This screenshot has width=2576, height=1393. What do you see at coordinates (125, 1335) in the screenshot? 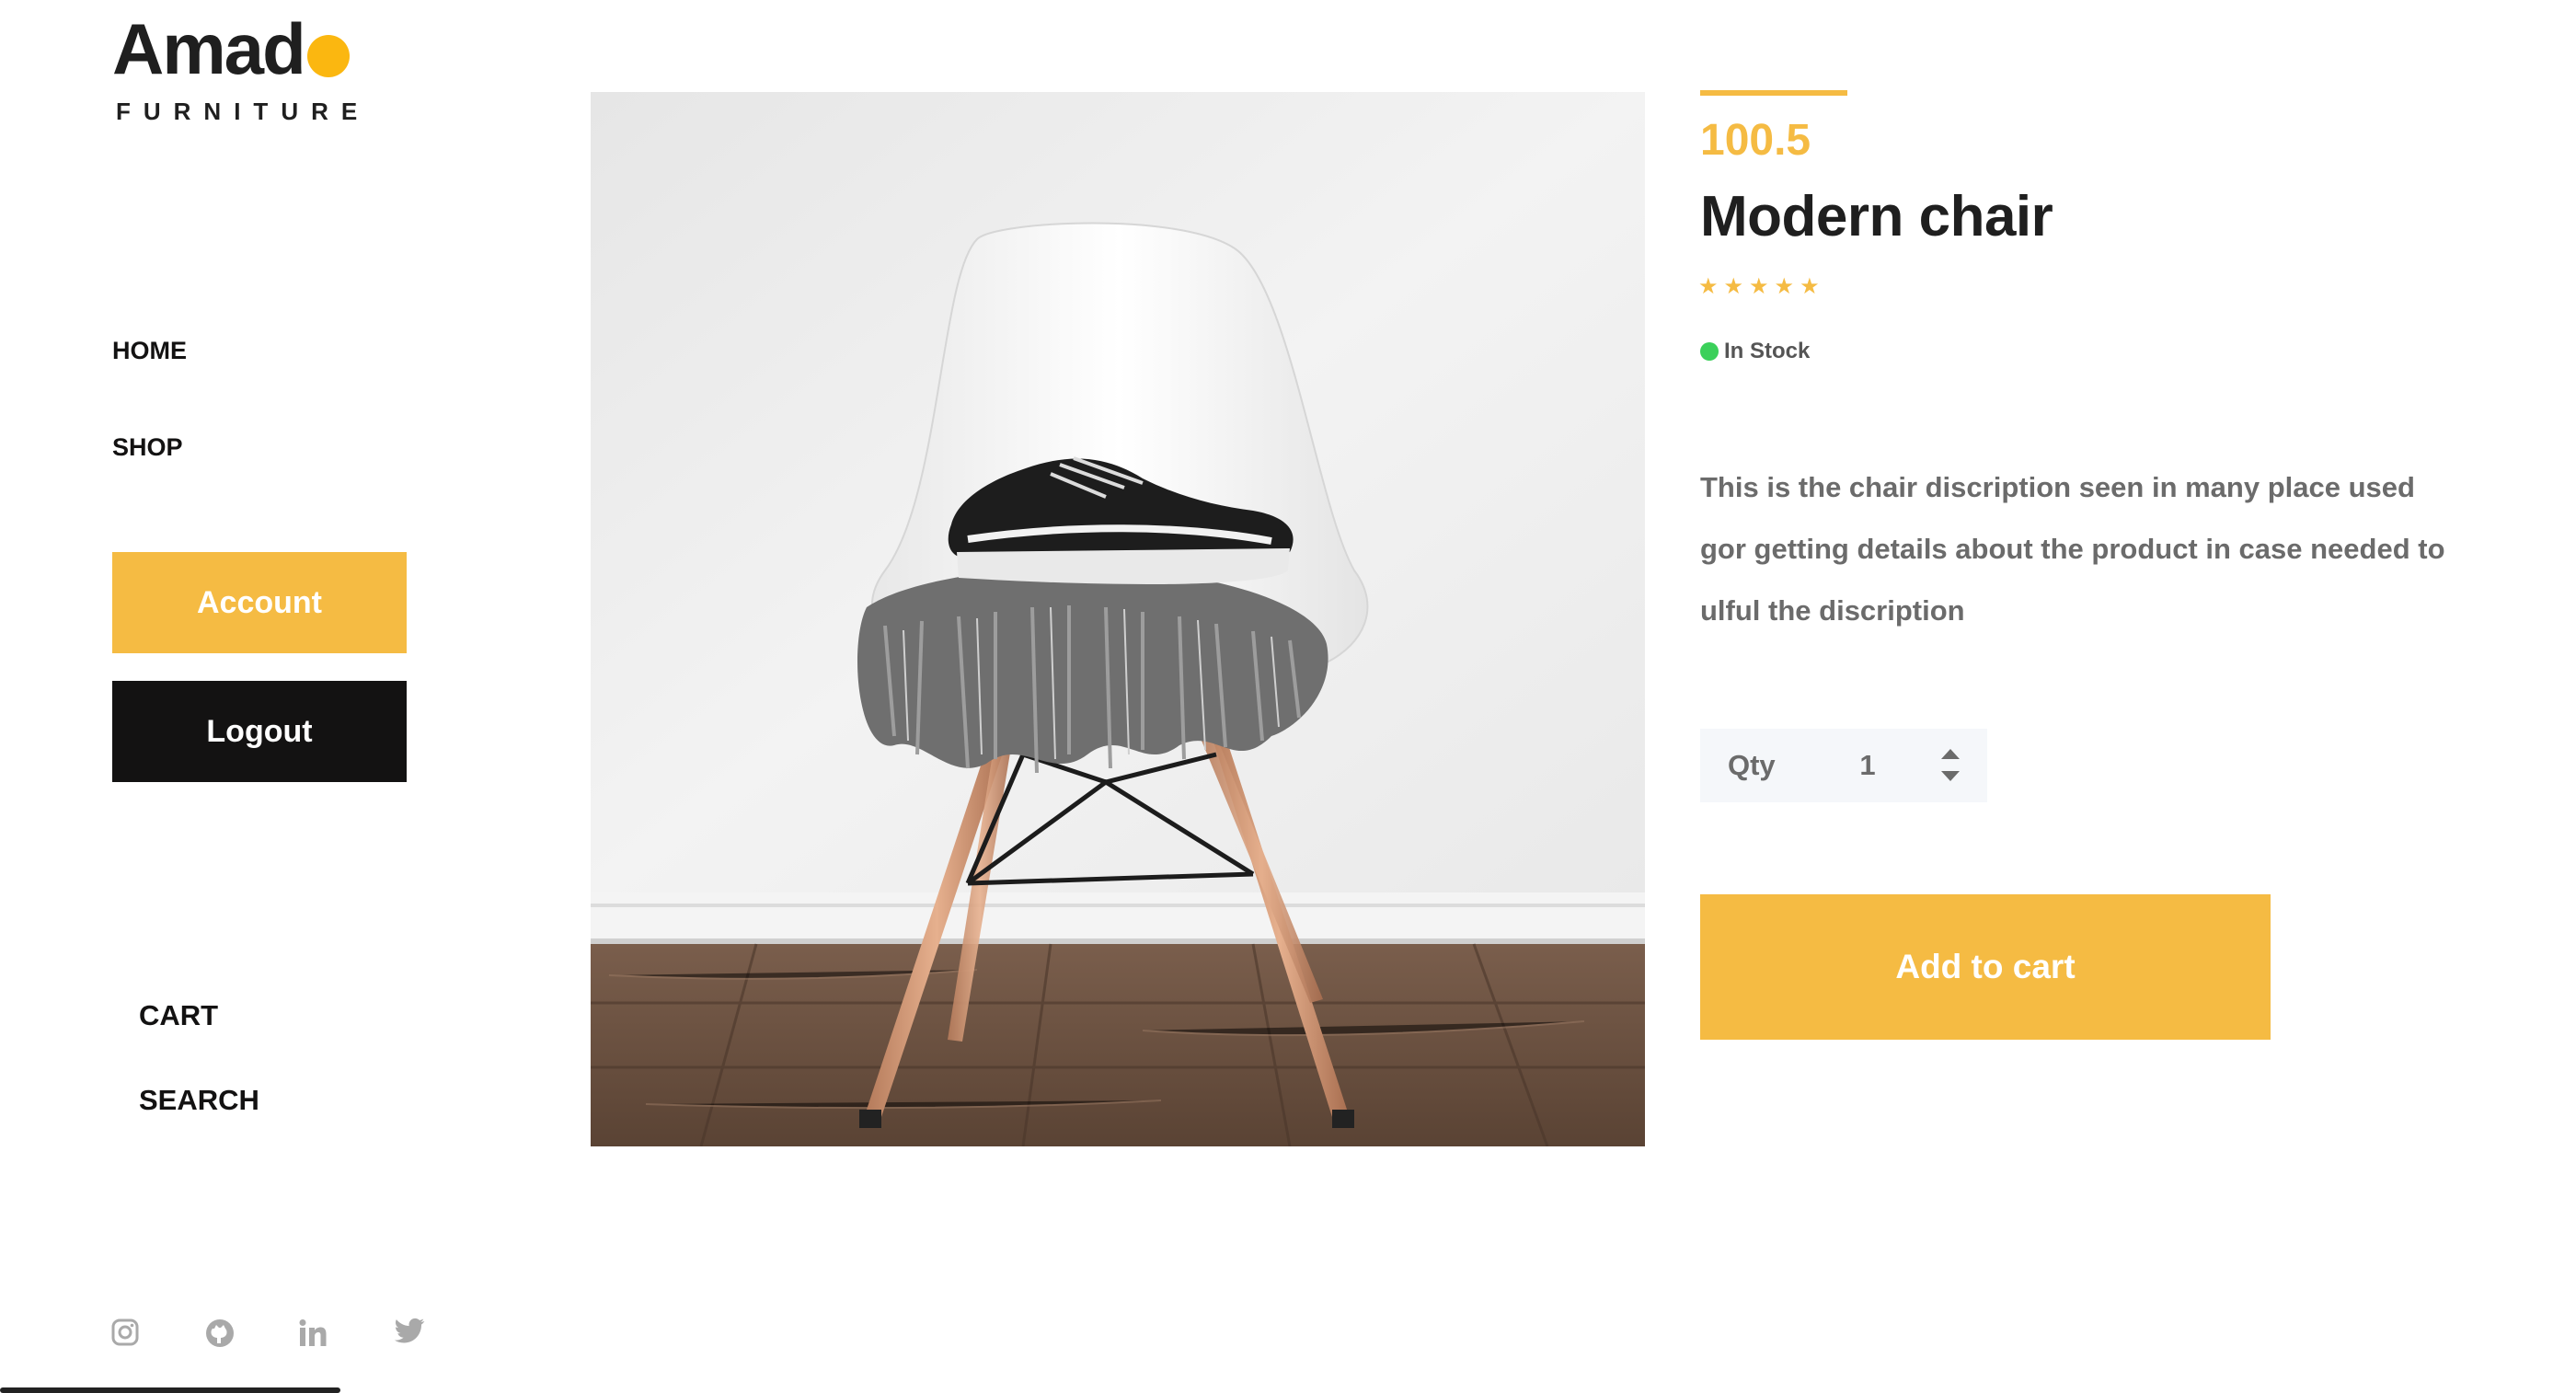
I see `instagram-icon` at bounding box center [125, 1335].